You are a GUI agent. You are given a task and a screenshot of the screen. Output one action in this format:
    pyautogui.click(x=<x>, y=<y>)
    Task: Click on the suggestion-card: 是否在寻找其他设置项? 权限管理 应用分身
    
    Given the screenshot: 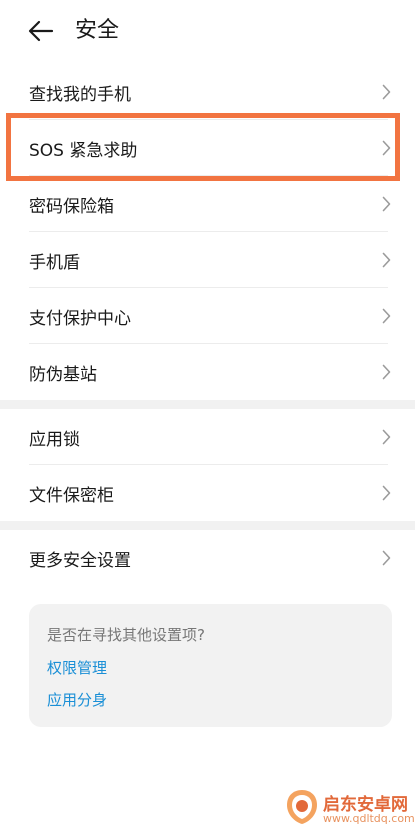 What is the action you would take?
    pyautogui.click(x=210, y=665)
    